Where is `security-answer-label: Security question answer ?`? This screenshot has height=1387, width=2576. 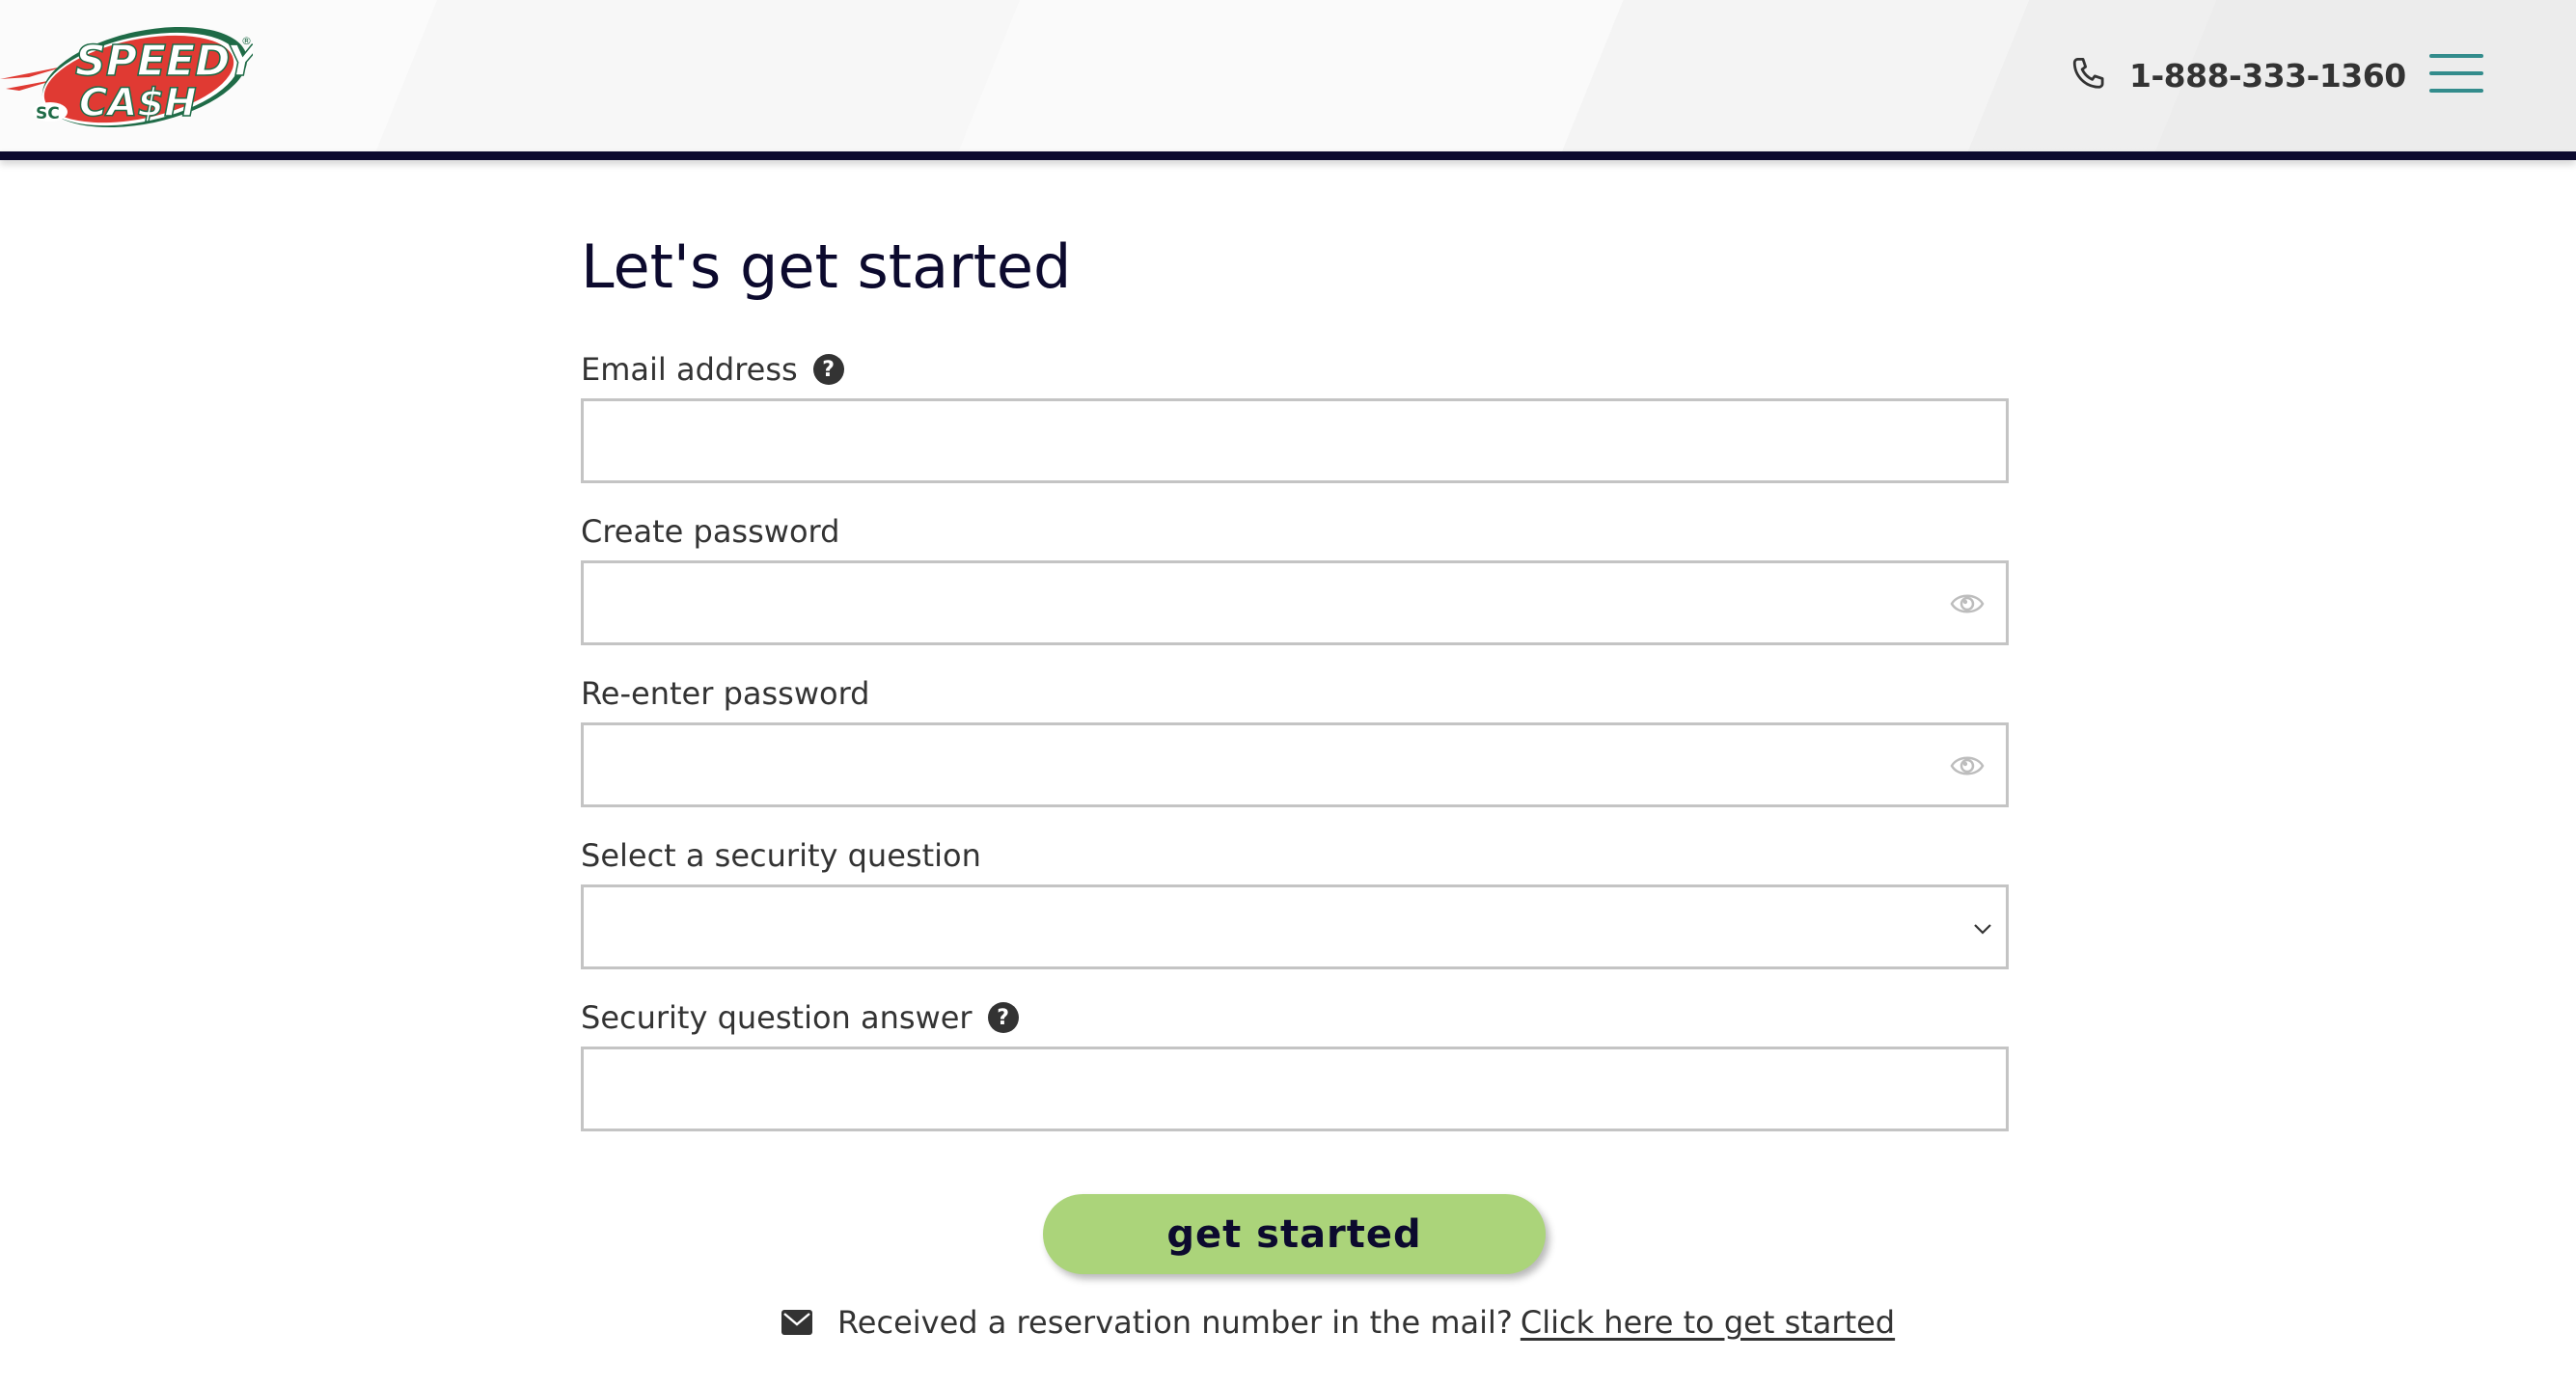 security-answer-label: Security question answer ? is located at coordinates (800, 1018).